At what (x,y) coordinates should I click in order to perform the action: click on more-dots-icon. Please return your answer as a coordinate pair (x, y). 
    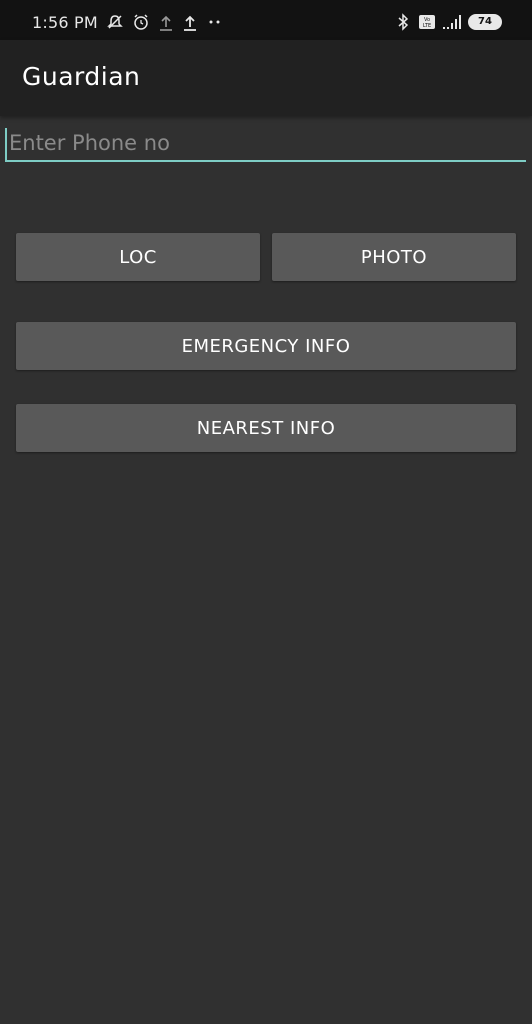
    Looking at the image, I should click on (215, 22).